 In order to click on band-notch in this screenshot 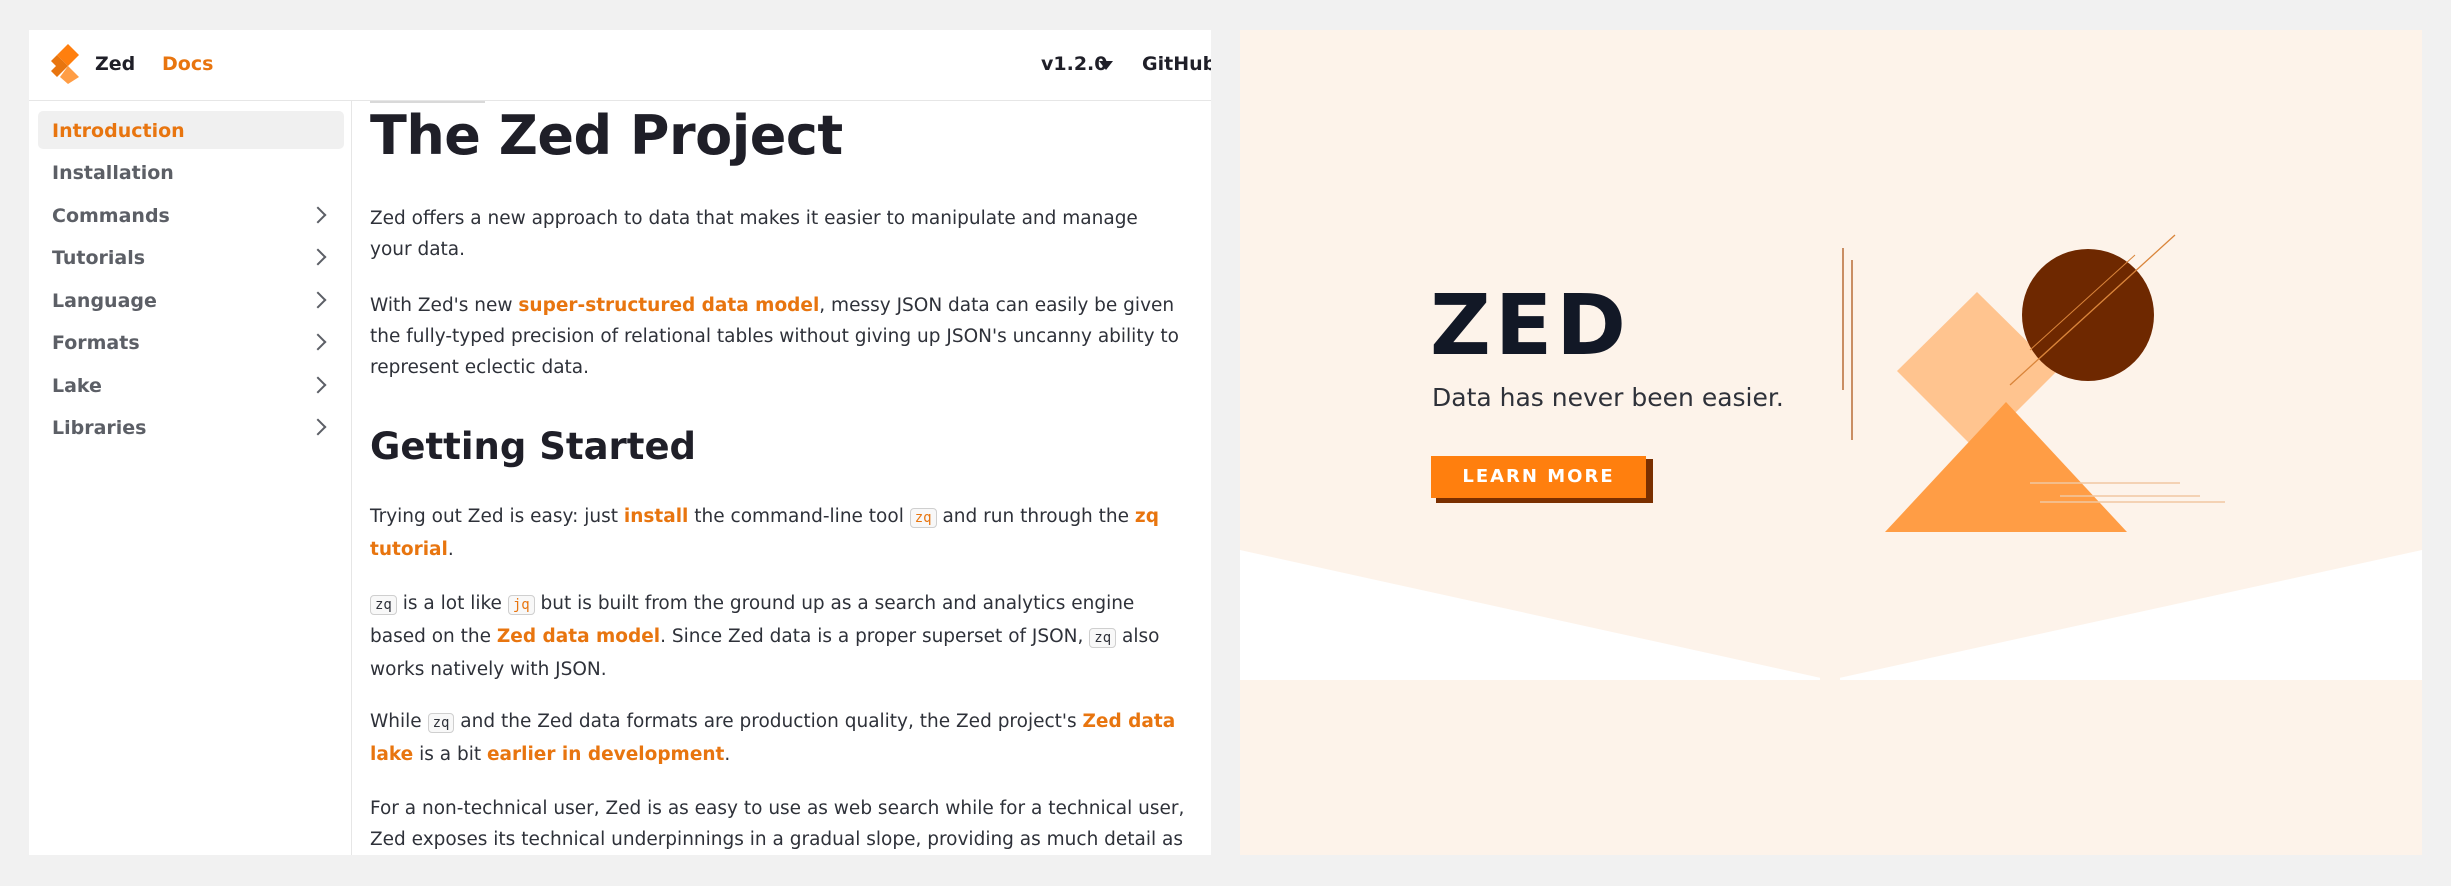, I will do `click(1830, 676)`.